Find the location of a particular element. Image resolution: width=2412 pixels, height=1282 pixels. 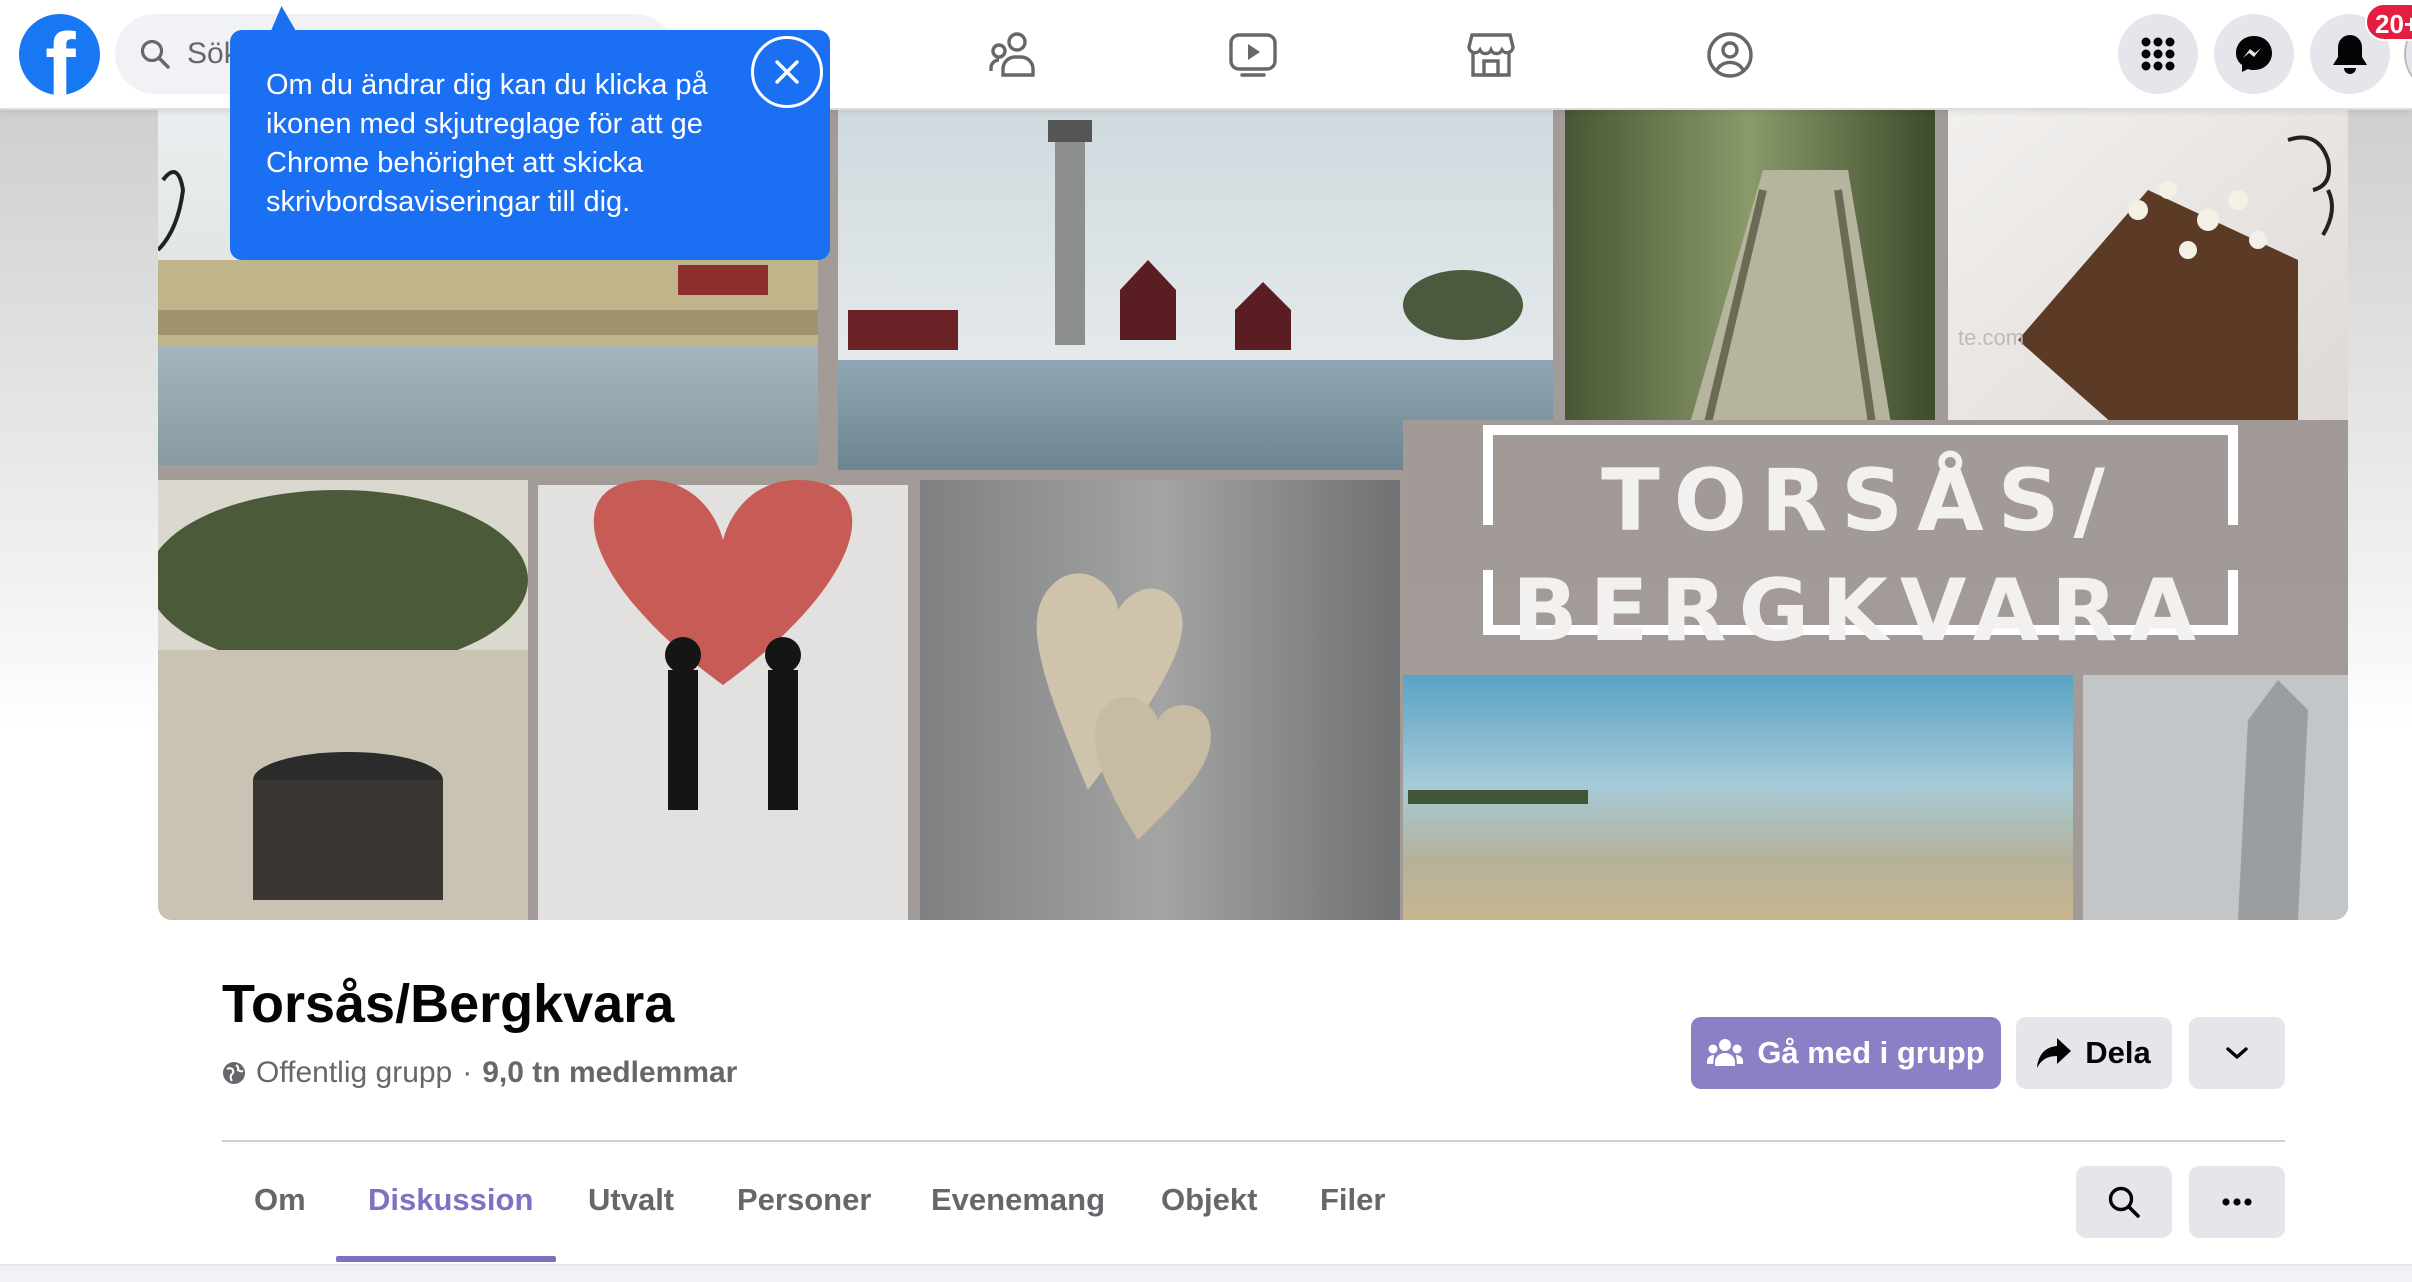

tab-personer: Personer is located at coordinates (804, 1200).